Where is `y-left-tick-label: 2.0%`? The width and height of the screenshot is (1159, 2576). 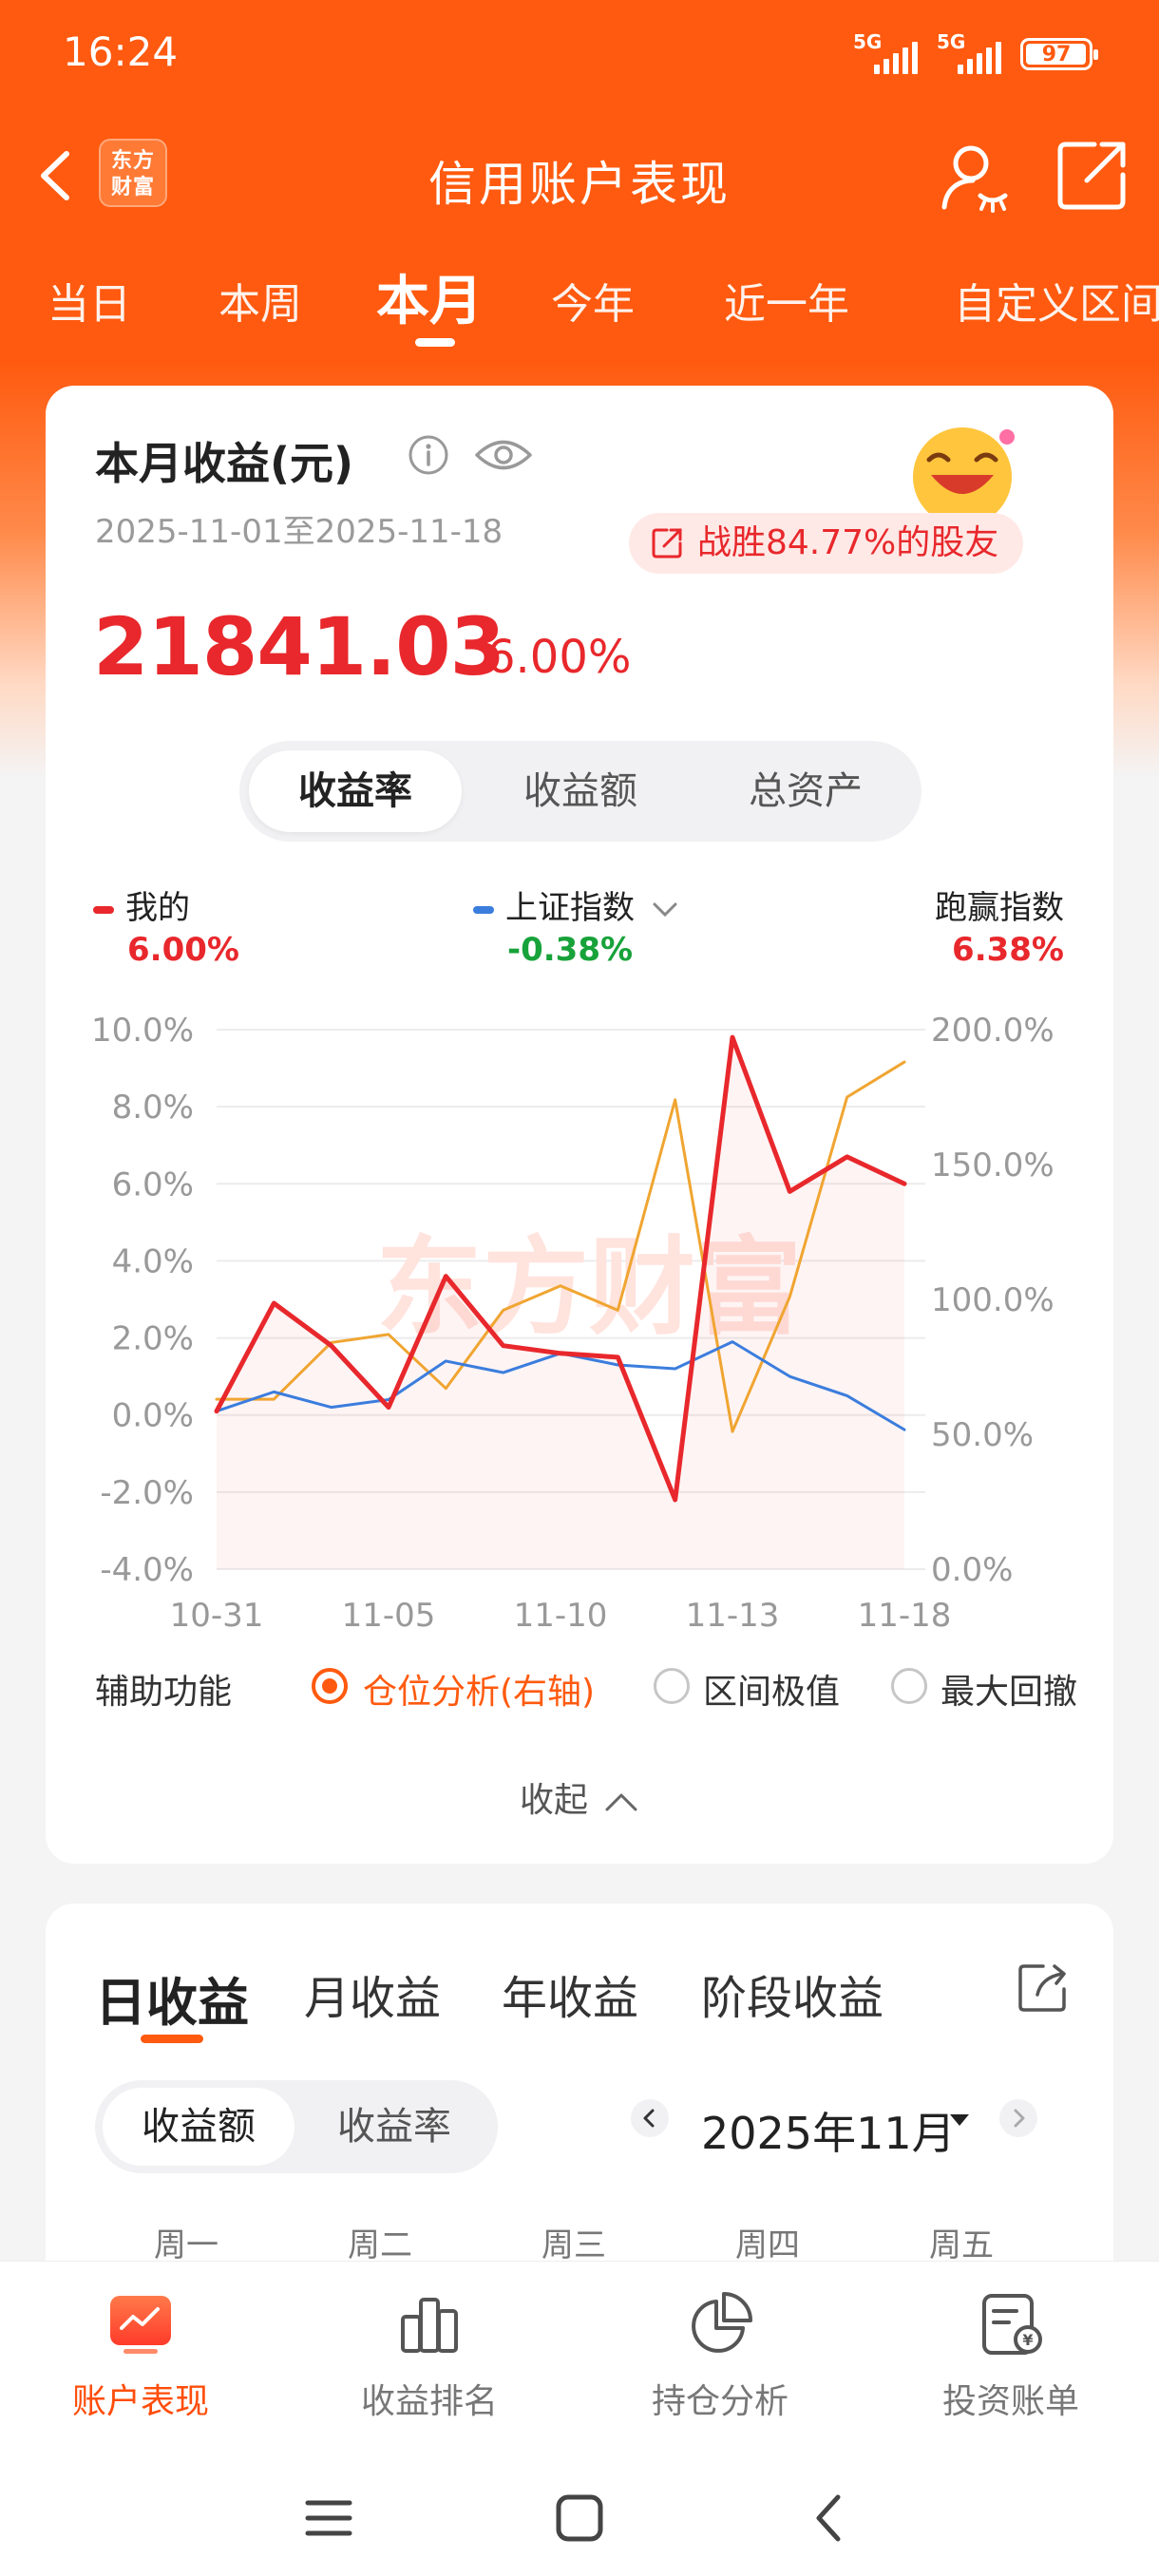
y-left-tick-label: 2.0% is located at coordinates (153, 1339).